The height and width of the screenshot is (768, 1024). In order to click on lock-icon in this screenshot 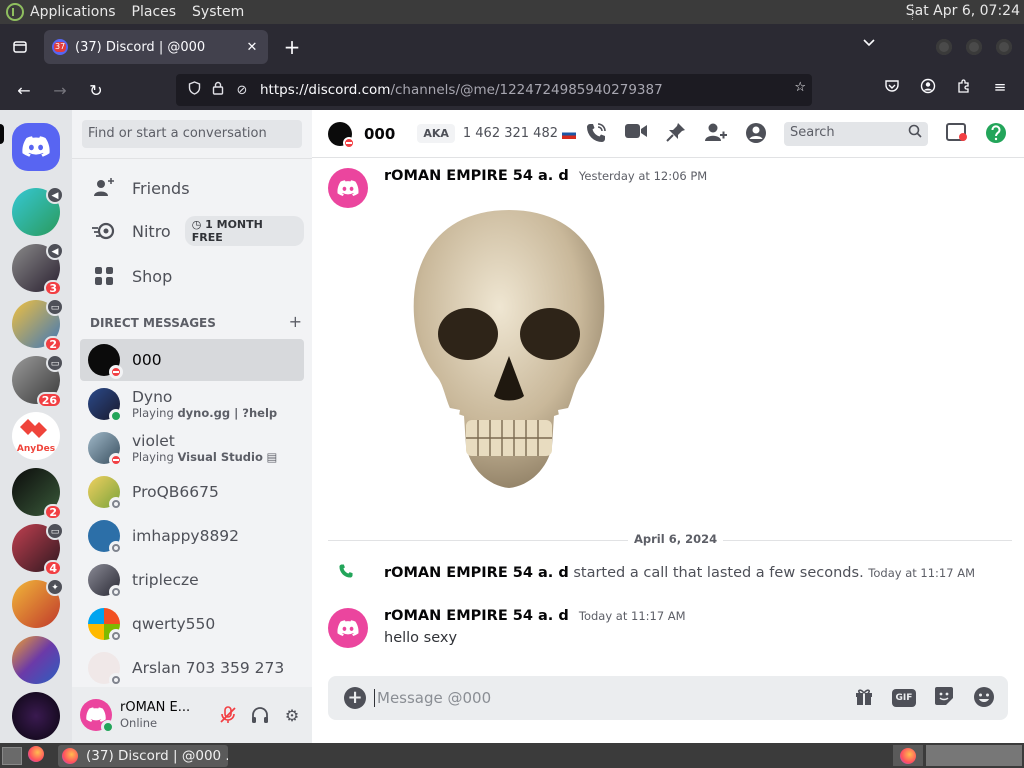, I will do `click(218, 90)`.